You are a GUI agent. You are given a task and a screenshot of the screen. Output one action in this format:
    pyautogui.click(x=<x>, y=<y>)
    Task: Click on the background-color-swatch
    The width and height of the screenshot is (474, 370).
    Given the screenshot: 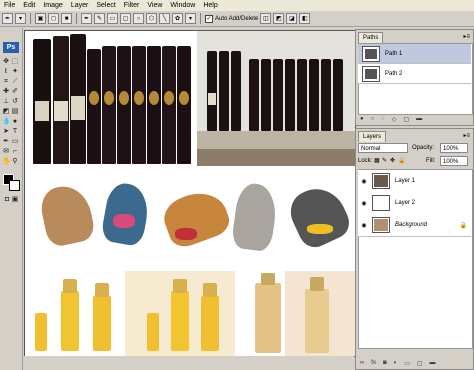 What is the action you would take?
    pyautogui.click(x=14, y=185)
    